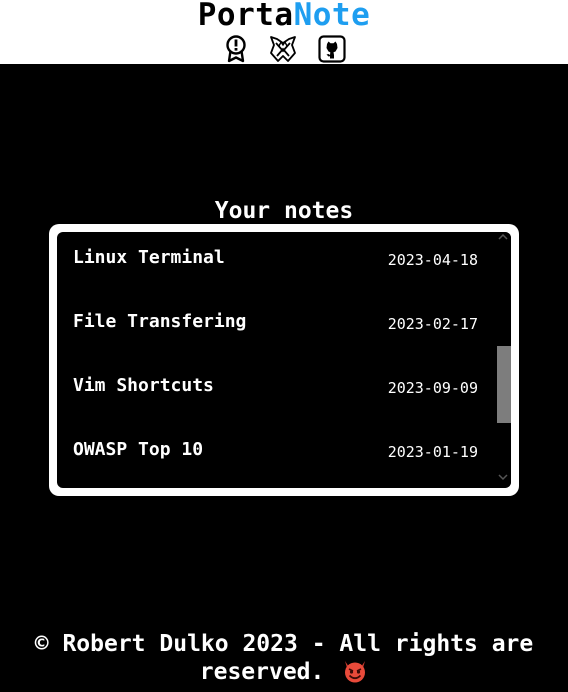 The image size is (568, 692). What do you see at coordinates (236, 49) in the screenshot?
I see `award-icon` at bounding box center [236, 49].